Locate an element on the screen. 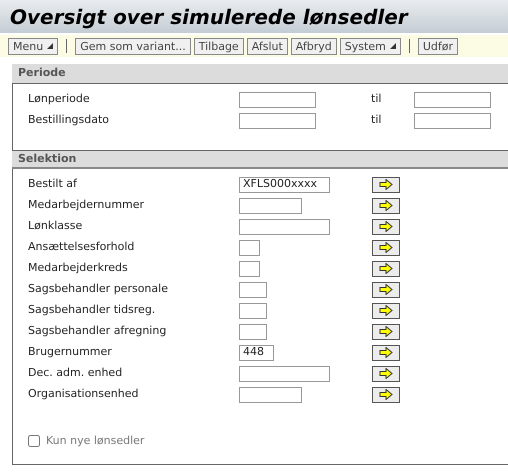 The image size is (508, 473). field-label: Sagsbehandler tidsreg. is located at coordinates (91, 310).